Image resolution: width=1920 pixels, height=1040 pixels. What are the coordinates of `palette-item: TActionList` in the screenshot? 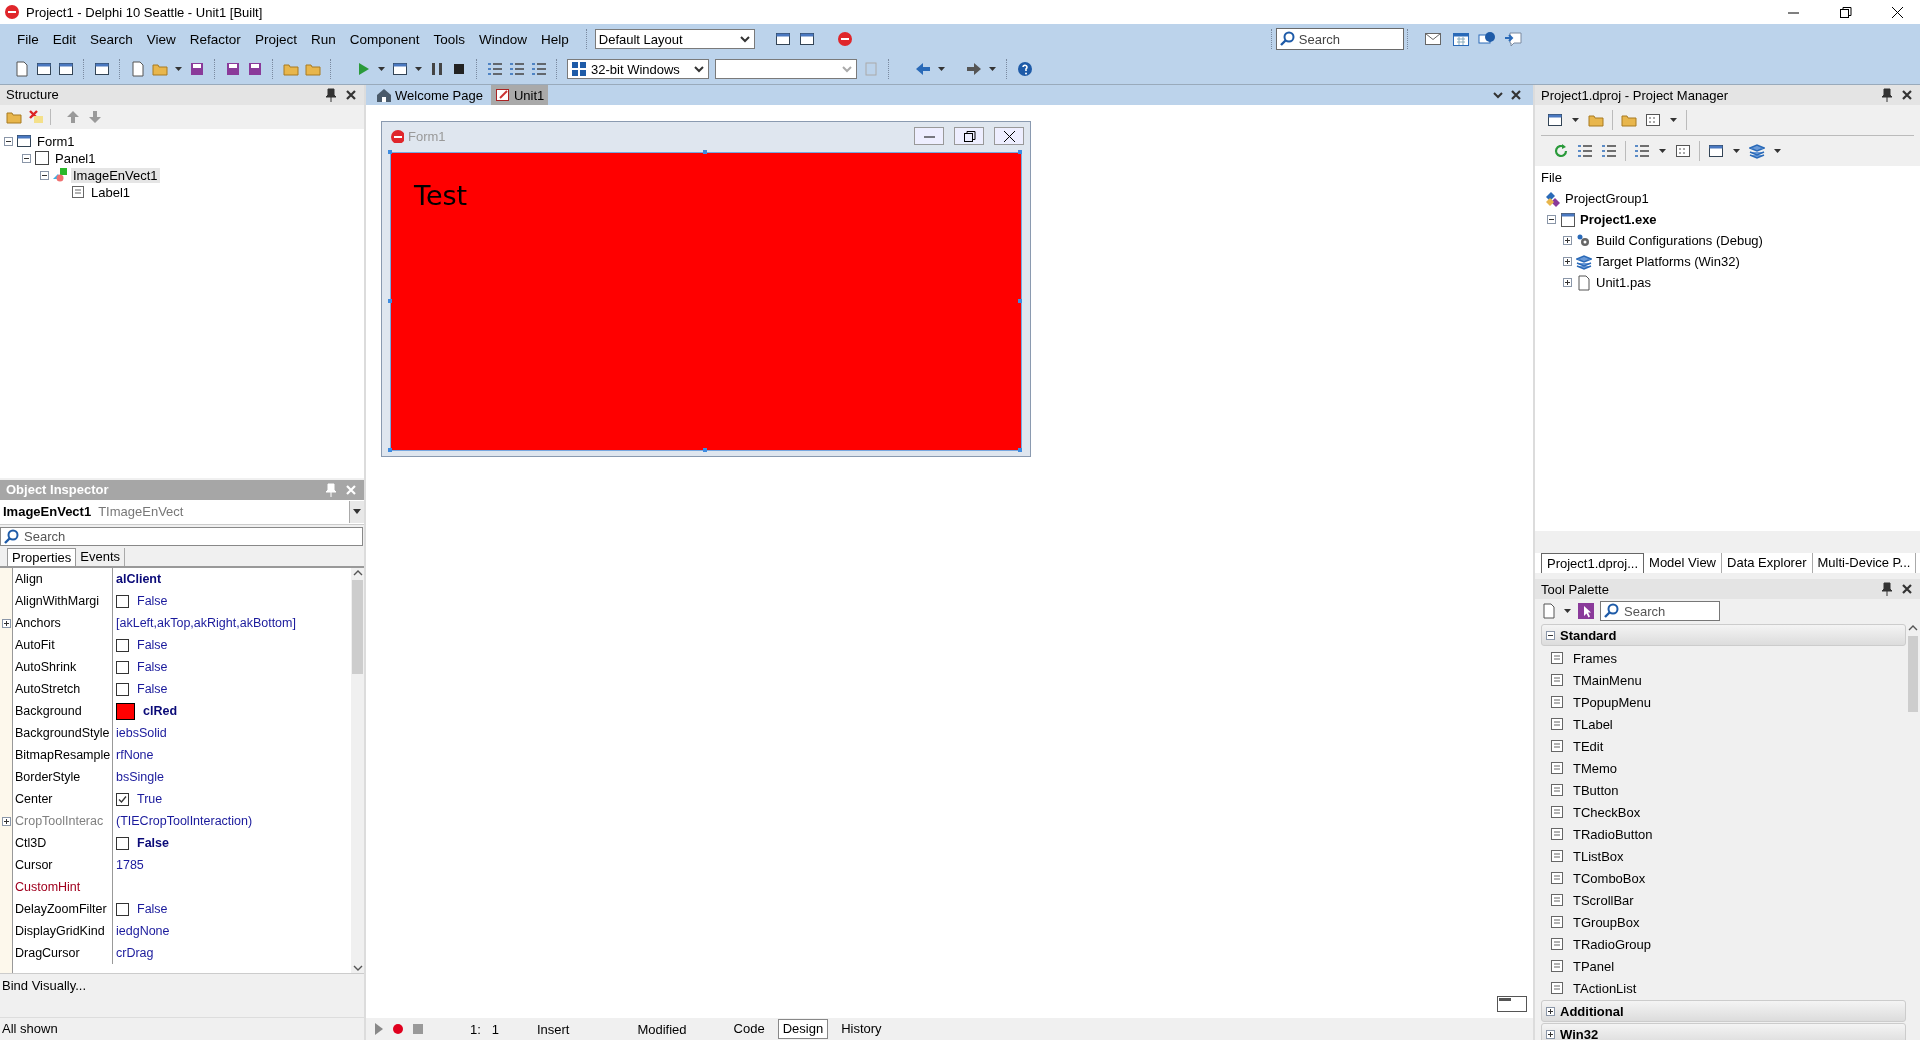 It's located at (1605, 988).